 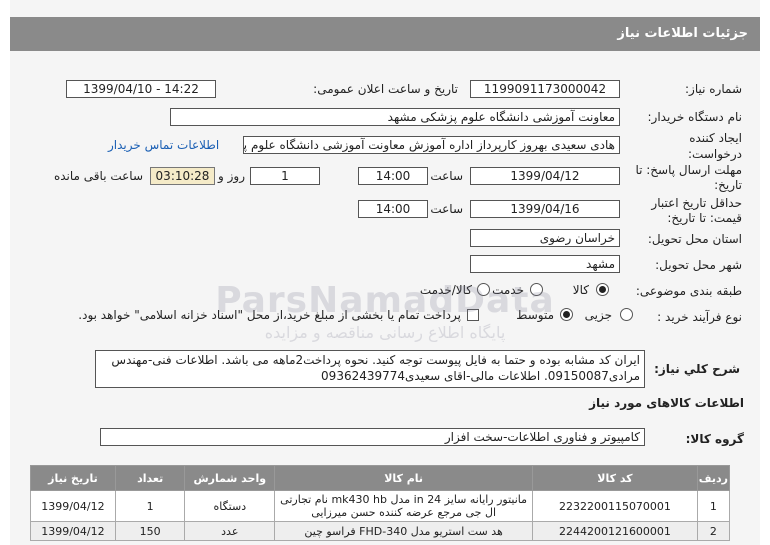 I want to click on buyer-org-field: معاونت آموزشی دانشگاه علوم پزشکی مشهد, so click(x=395, y=117).